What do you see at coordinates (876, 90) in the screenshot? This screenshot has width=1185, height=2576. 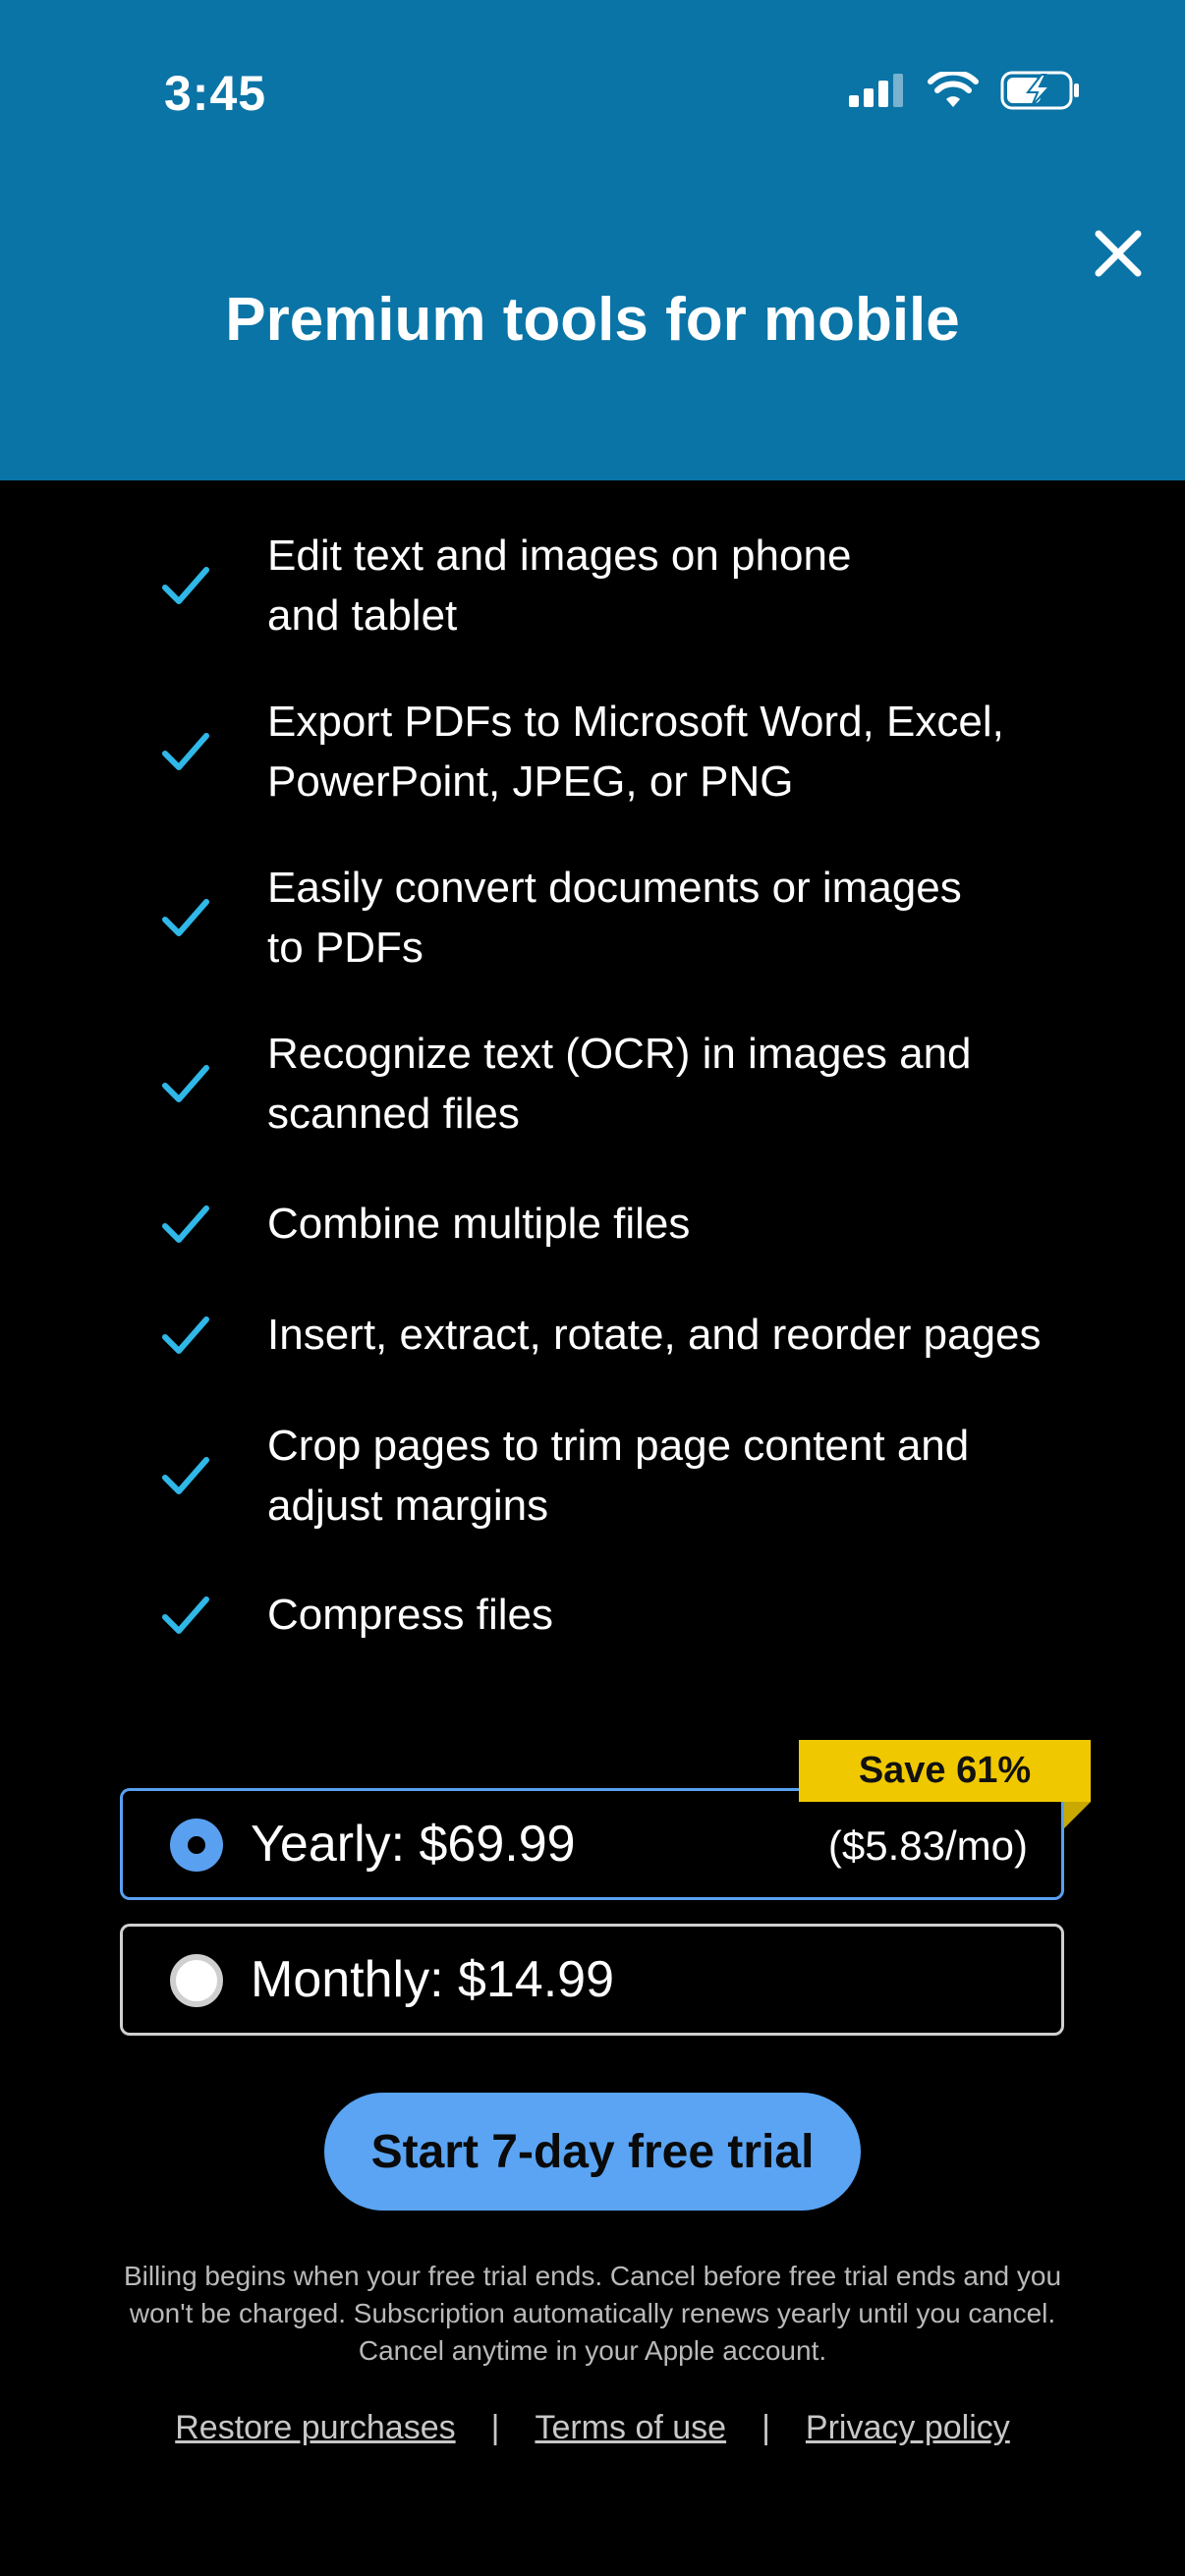 I see `signal-icon` at bounding box center [876, 90].